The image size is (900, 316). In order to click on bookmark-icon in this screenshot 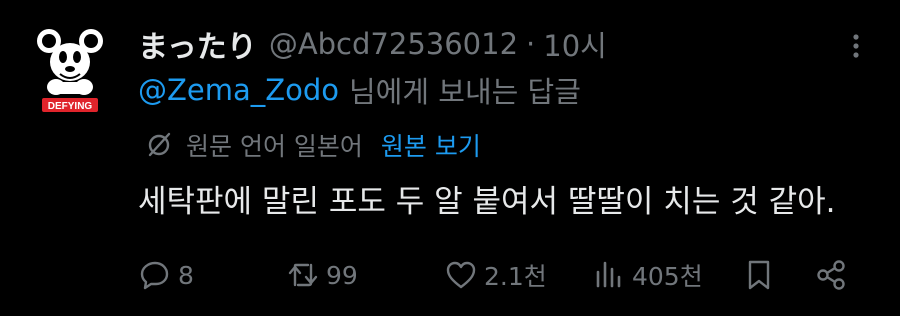, I will do `click(759, 275)`.